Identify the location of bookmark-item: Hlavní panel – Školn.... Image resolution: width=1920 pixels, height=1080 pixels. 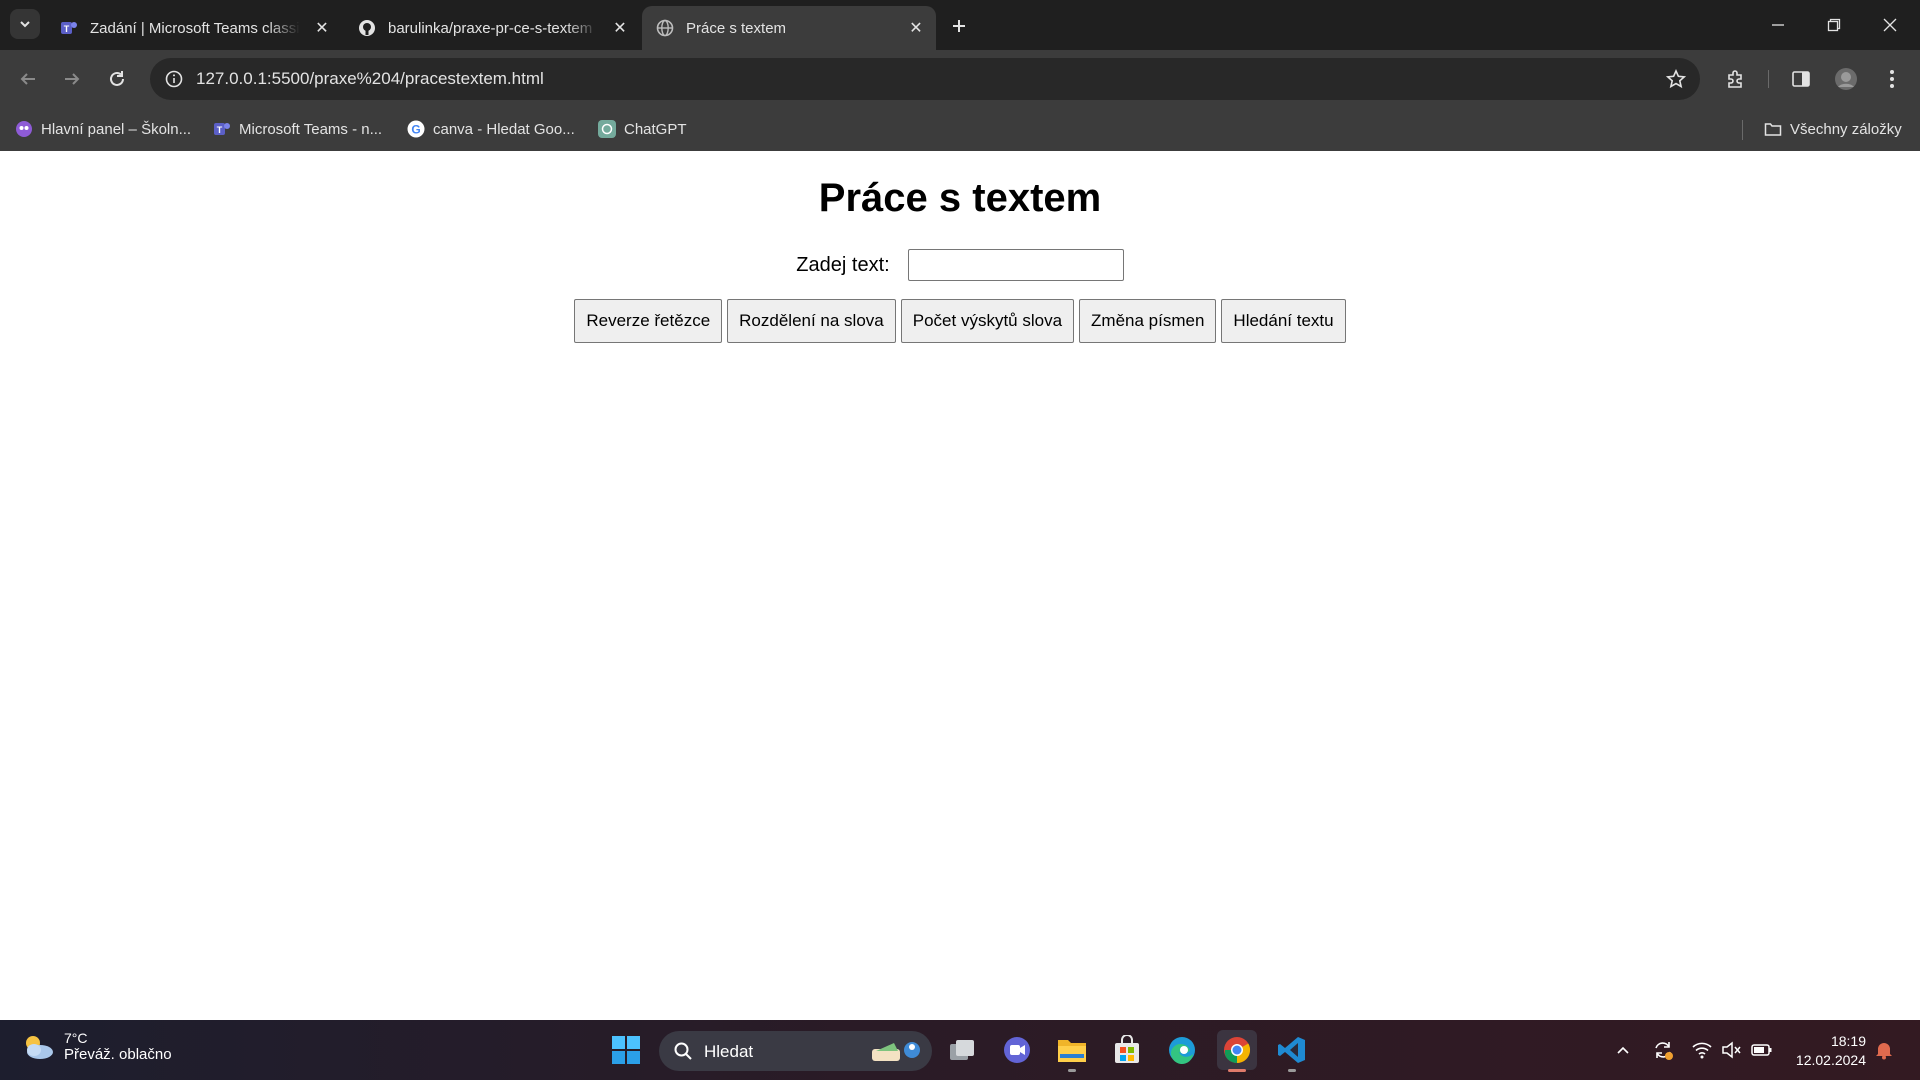
(103, 129).